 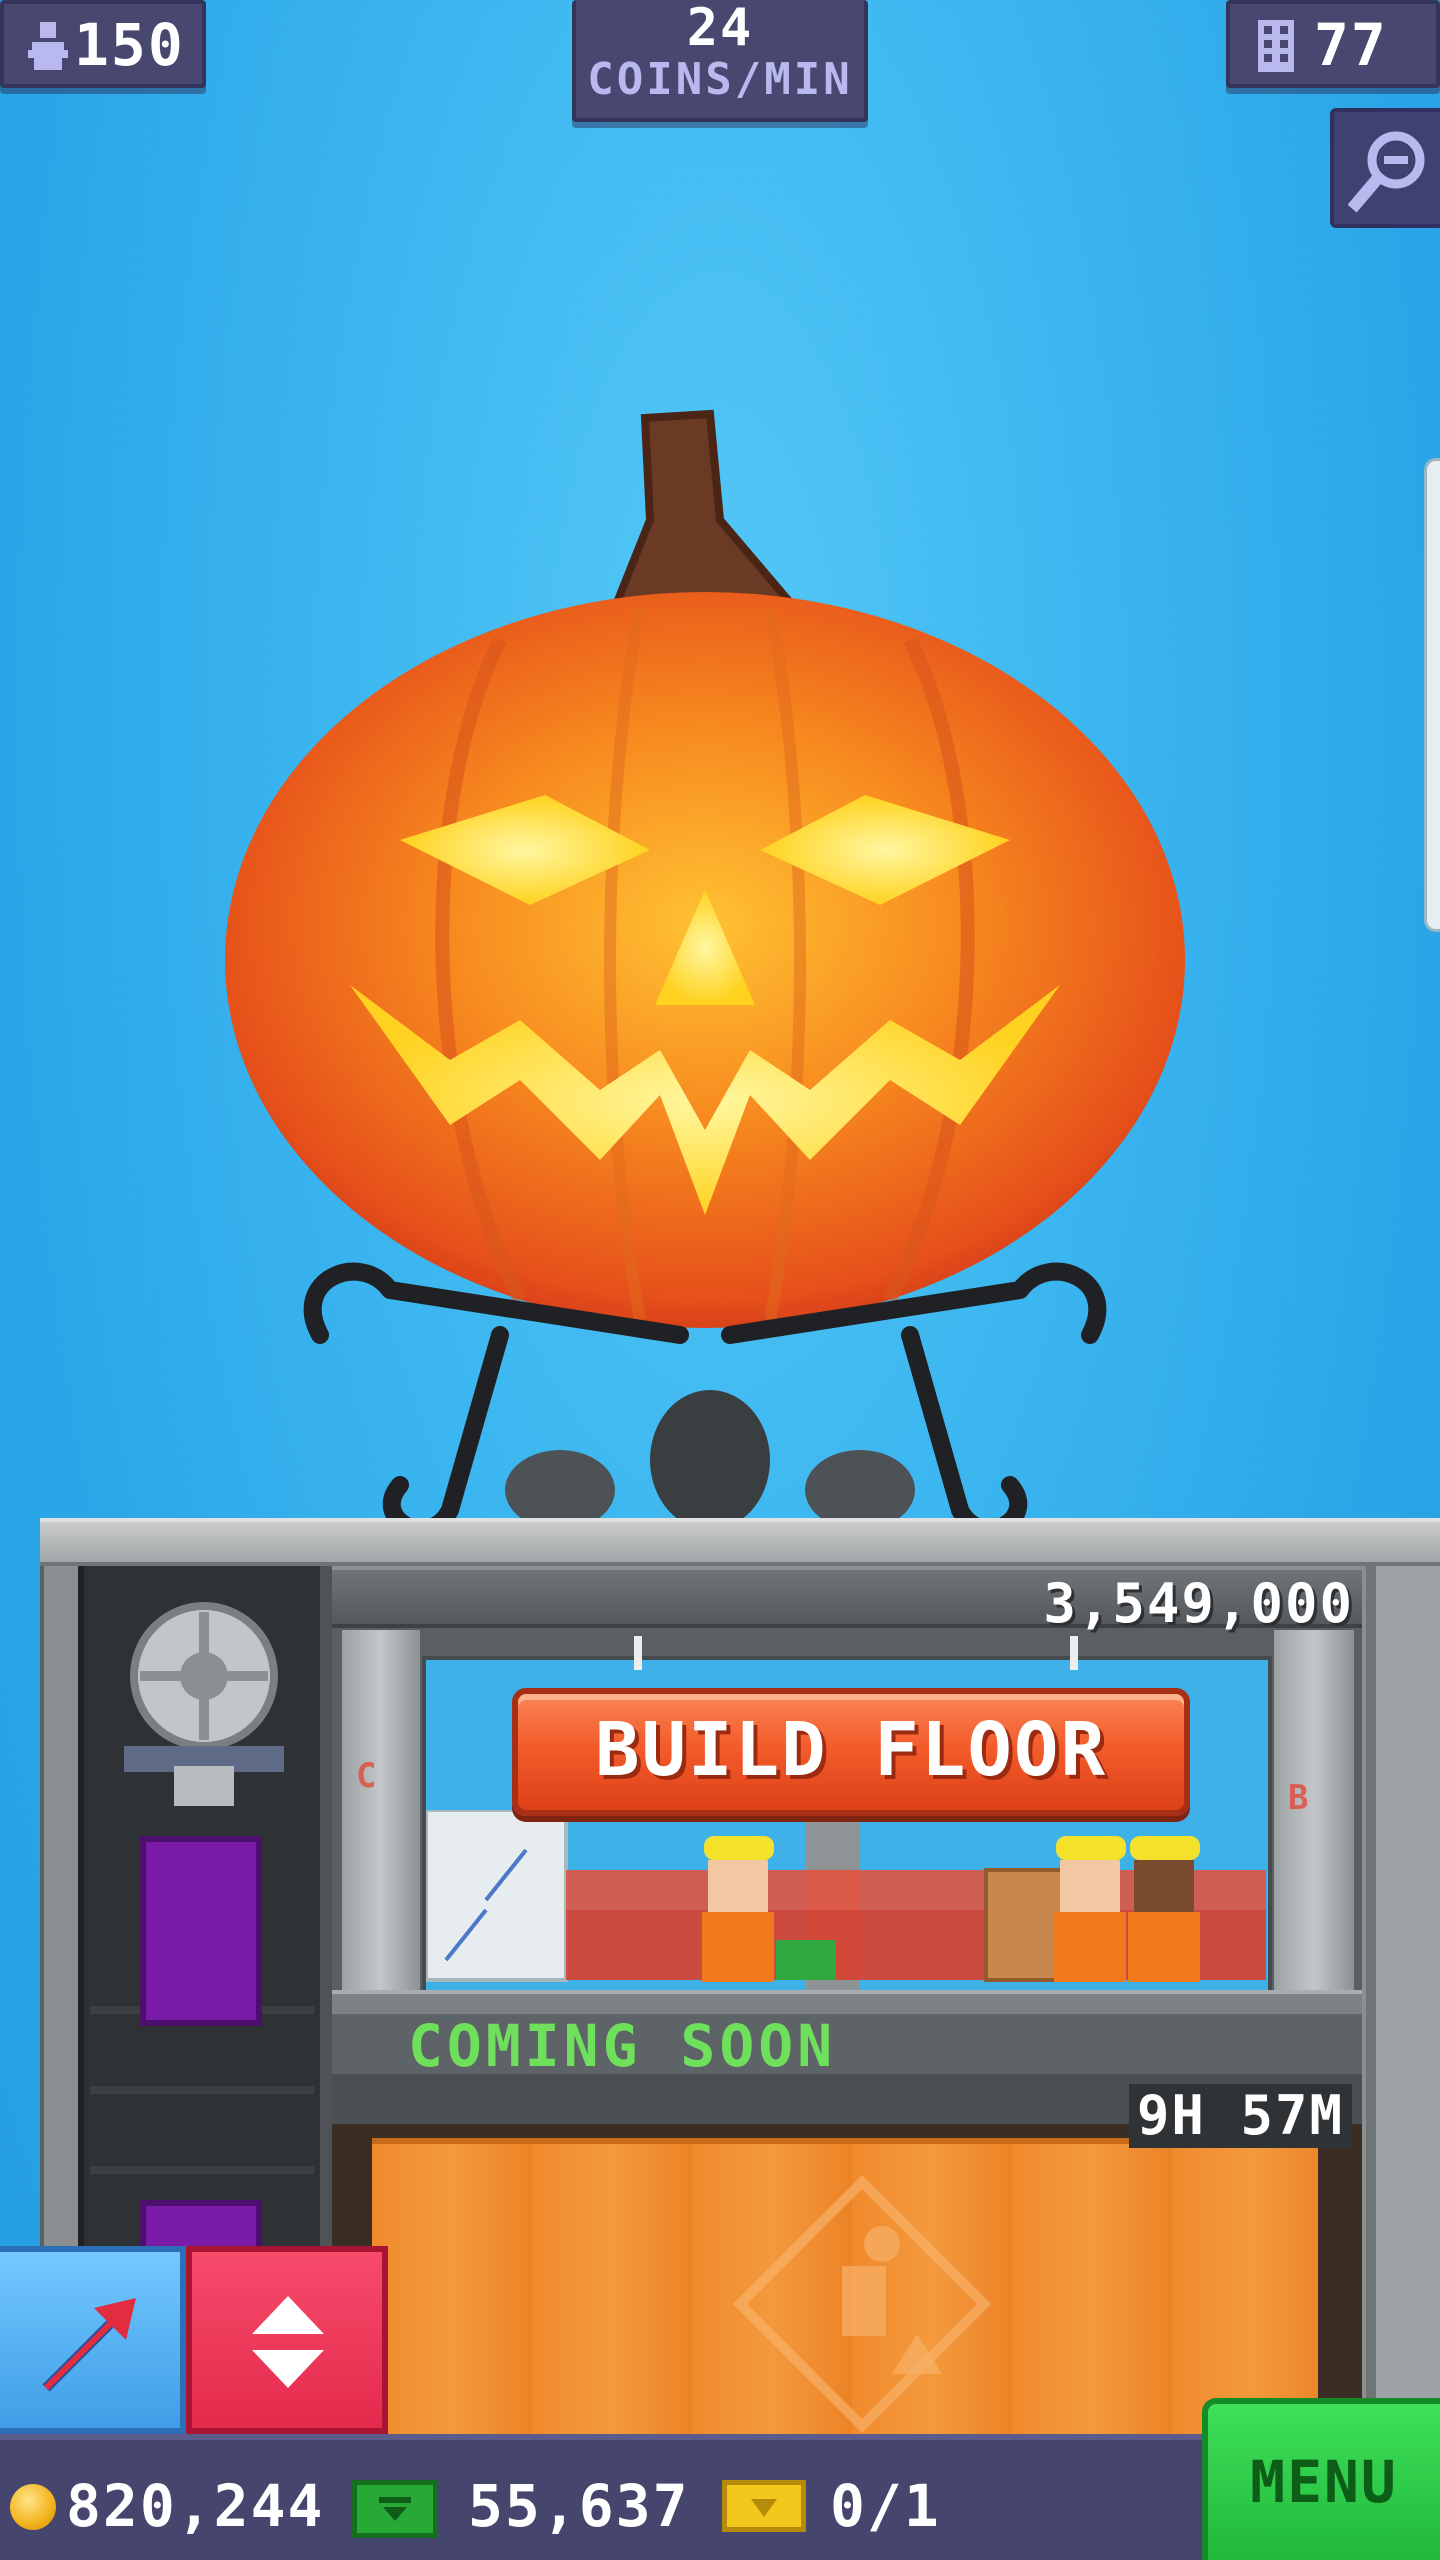 What do you see at coordinates (720, 29) in the screenshot?
I see `coins-per-minute-value: 24` at bounding box center [720, 29].